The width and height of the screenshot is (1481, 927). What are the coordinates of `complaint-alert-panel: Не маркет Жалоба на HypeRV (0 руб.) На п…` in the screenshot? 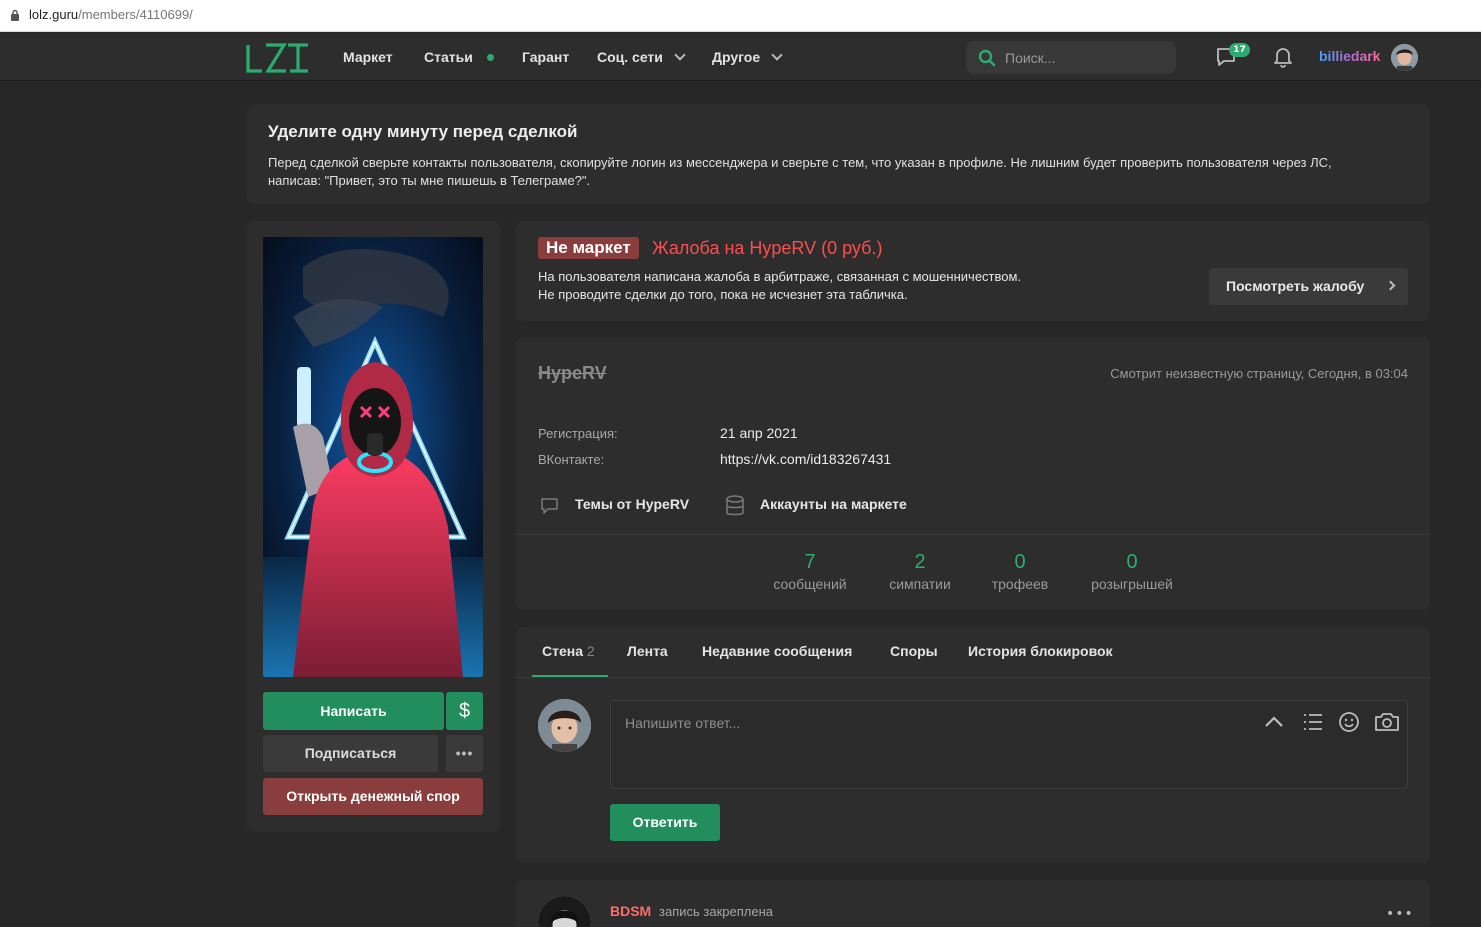 It's located at (973, 271).